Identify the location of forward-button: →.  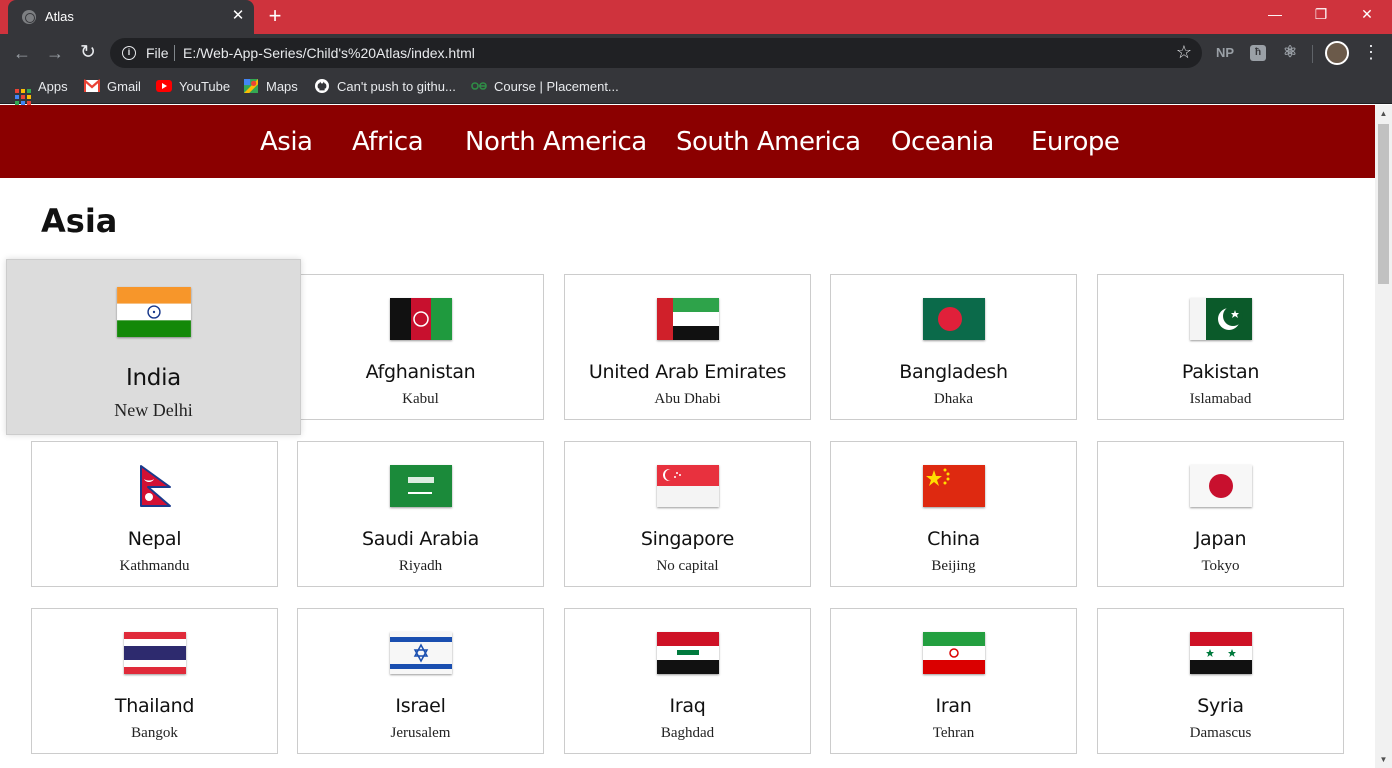
(55, 53).